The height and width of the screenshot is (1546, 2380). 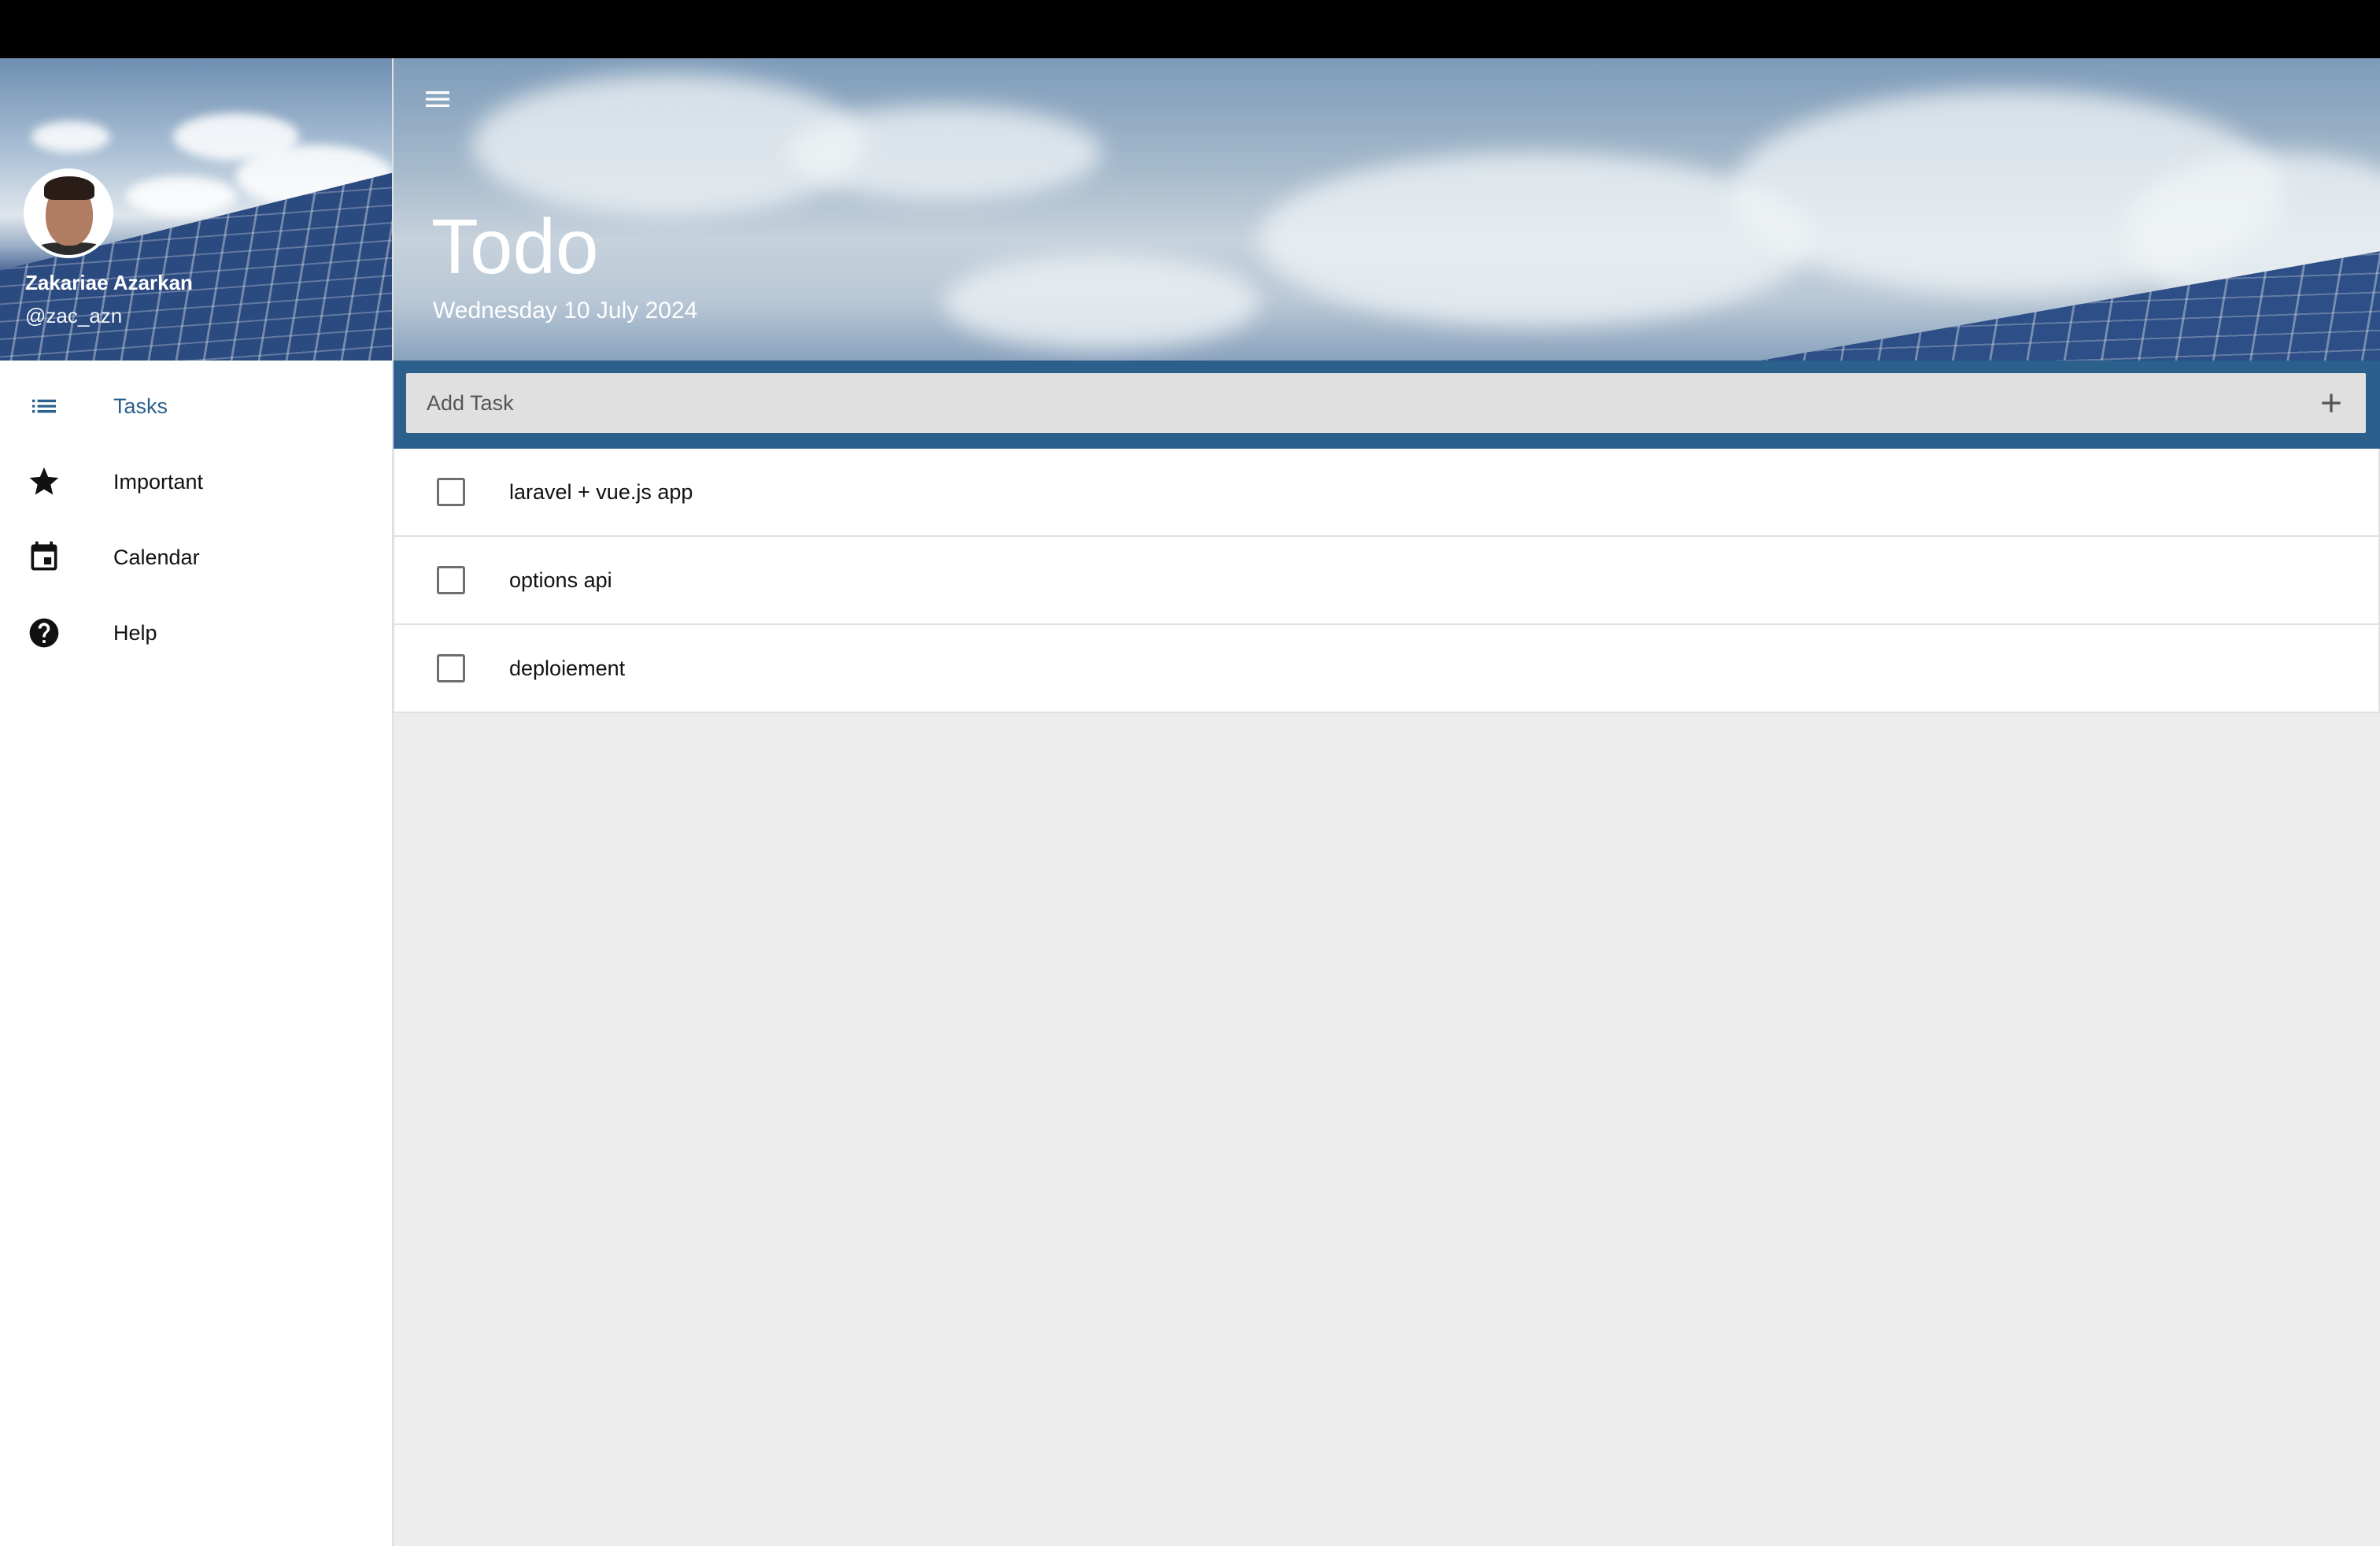 I want to click on page-title: Todo, so click(x=515, y=247).